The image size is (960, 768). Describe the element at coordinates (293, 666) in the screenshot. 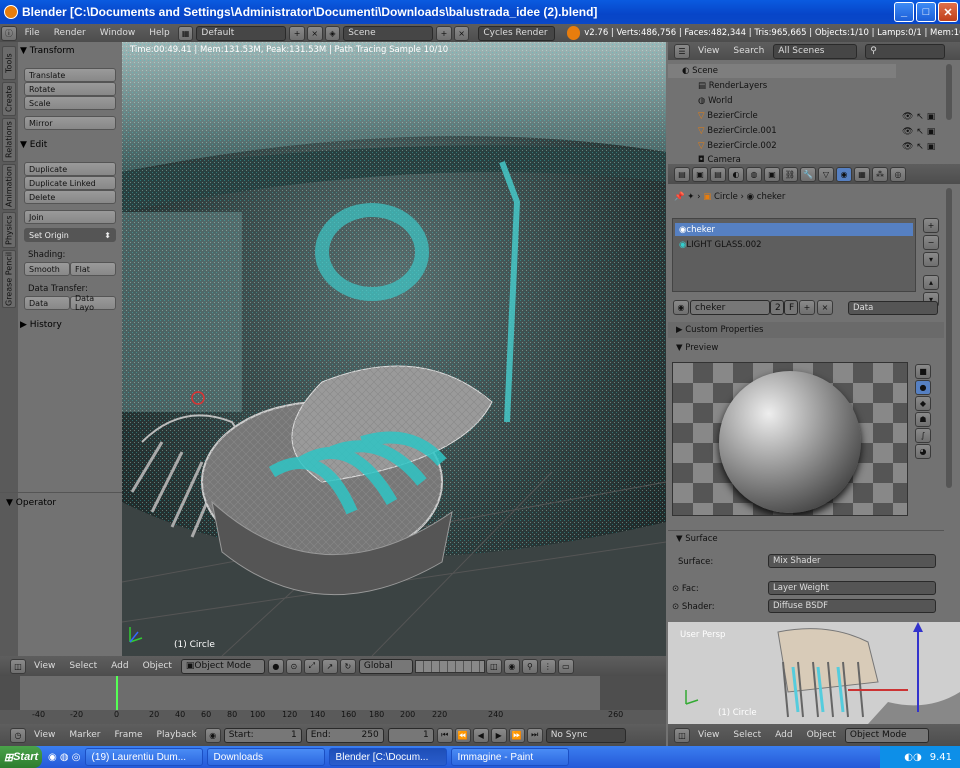

I see `pivot-icon: ⊙` at that location.